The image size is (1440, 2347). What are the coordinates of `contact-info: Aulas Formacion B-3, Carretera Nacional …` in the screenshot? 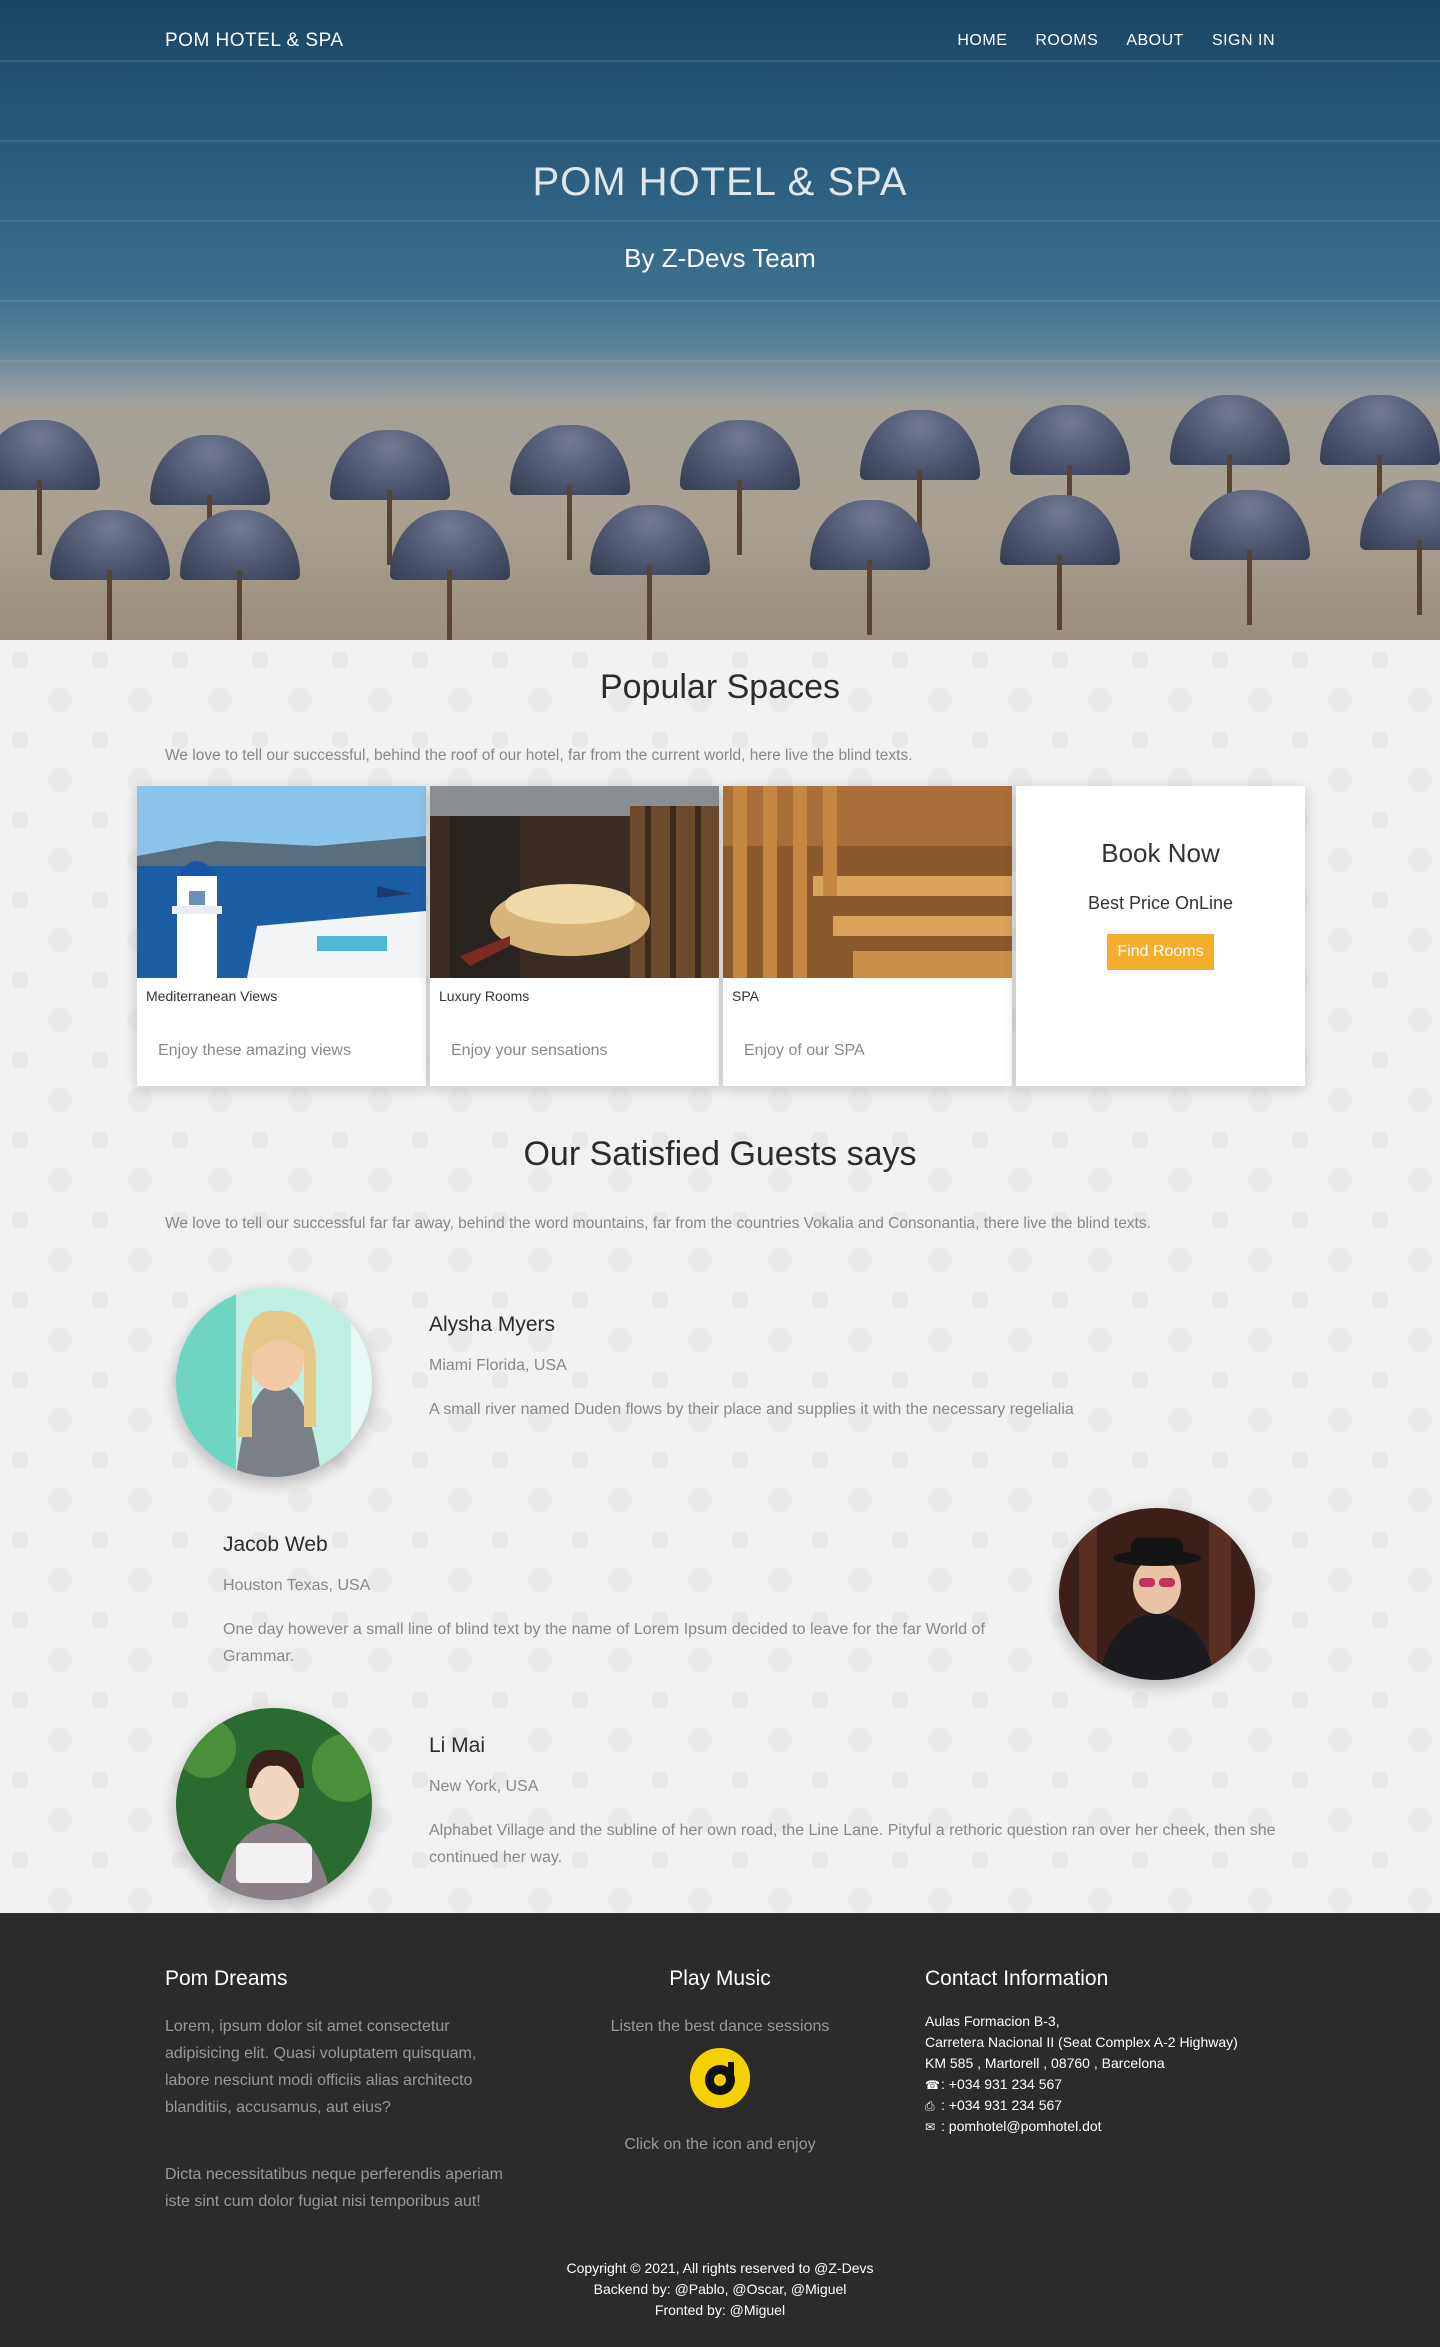 It's located at (1081, 2074).